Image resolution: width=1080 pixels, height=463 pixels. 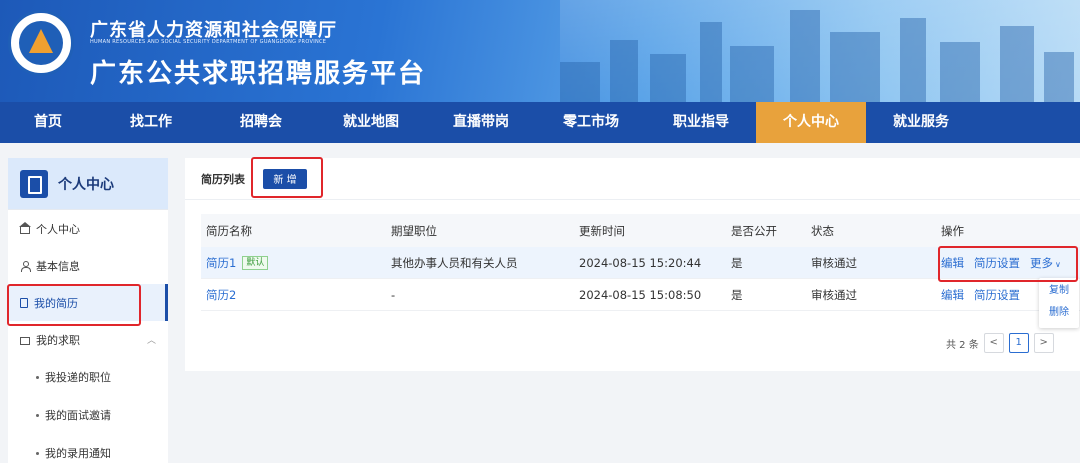 I want to click on pagination: 共 2 条 < 1 >, so click(x=1000, y=343).